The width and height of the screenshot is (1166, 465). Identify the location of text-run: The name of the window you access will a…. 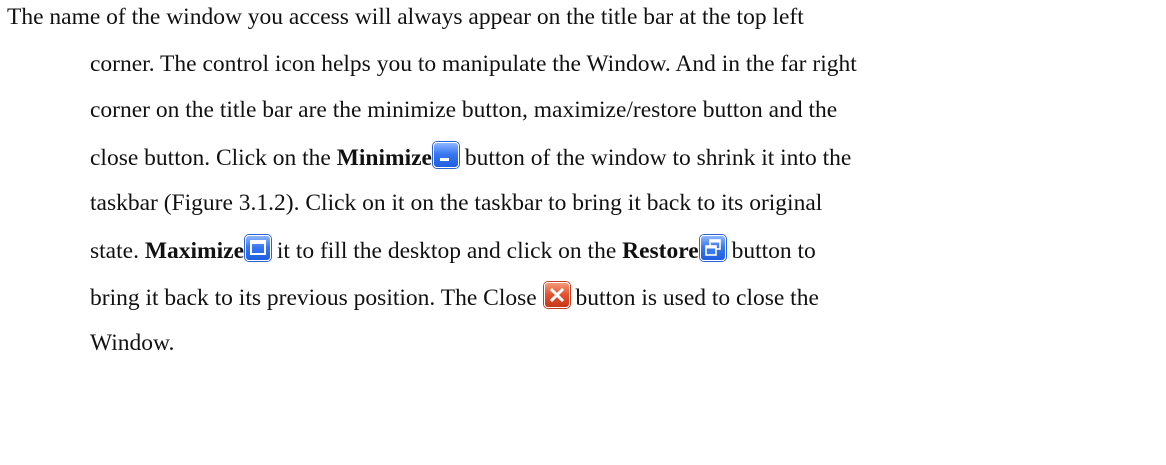
(405, 17).